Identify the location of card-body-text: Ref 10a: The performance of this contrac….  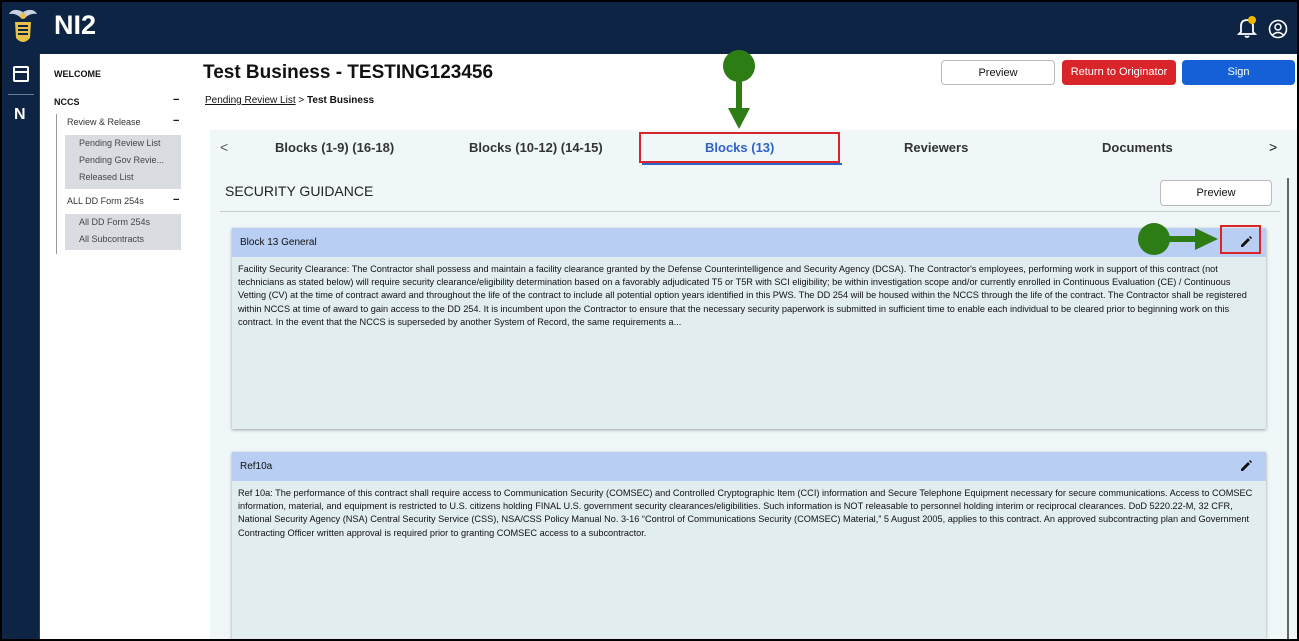
(745, 513).